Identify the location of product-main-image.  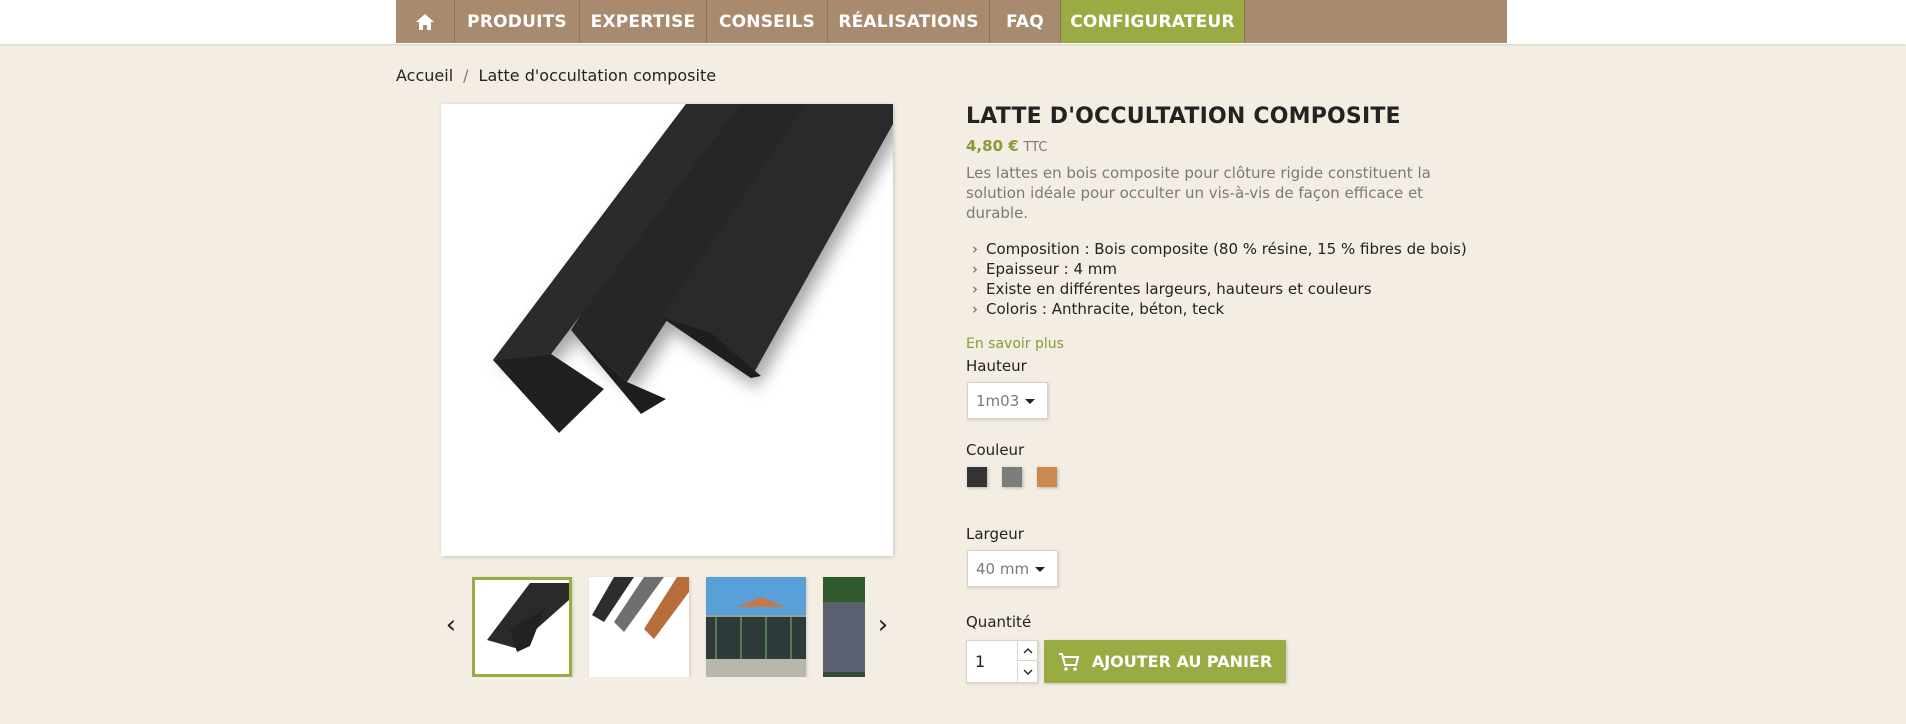
(667, 330).